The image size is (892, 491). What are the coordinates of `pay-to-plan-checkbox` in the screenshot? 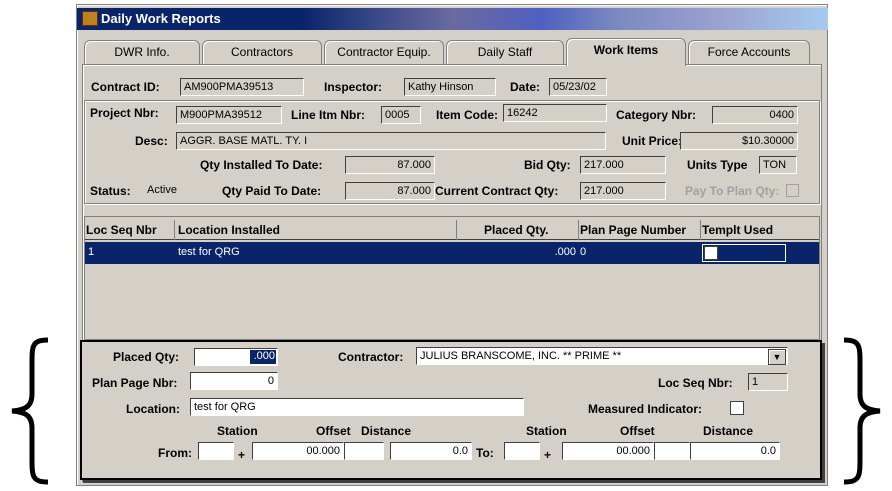 It's located at (792, 190).